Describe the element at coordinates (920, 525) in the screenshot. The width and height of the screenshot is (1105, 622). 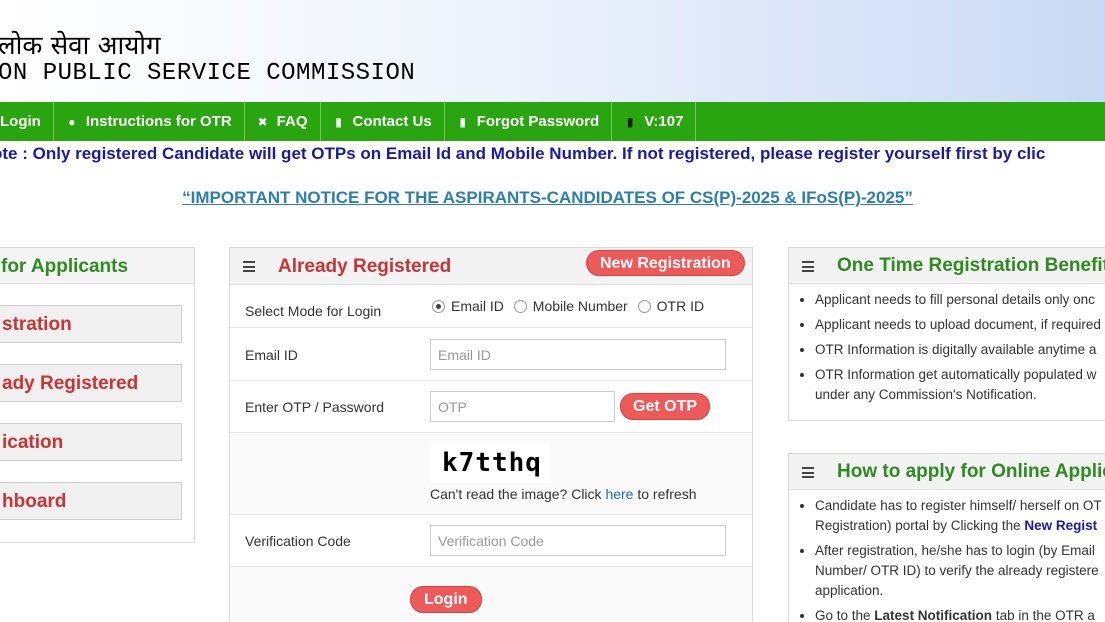
I see `list-item-line: Registration) portal by Clicking the` at that location.